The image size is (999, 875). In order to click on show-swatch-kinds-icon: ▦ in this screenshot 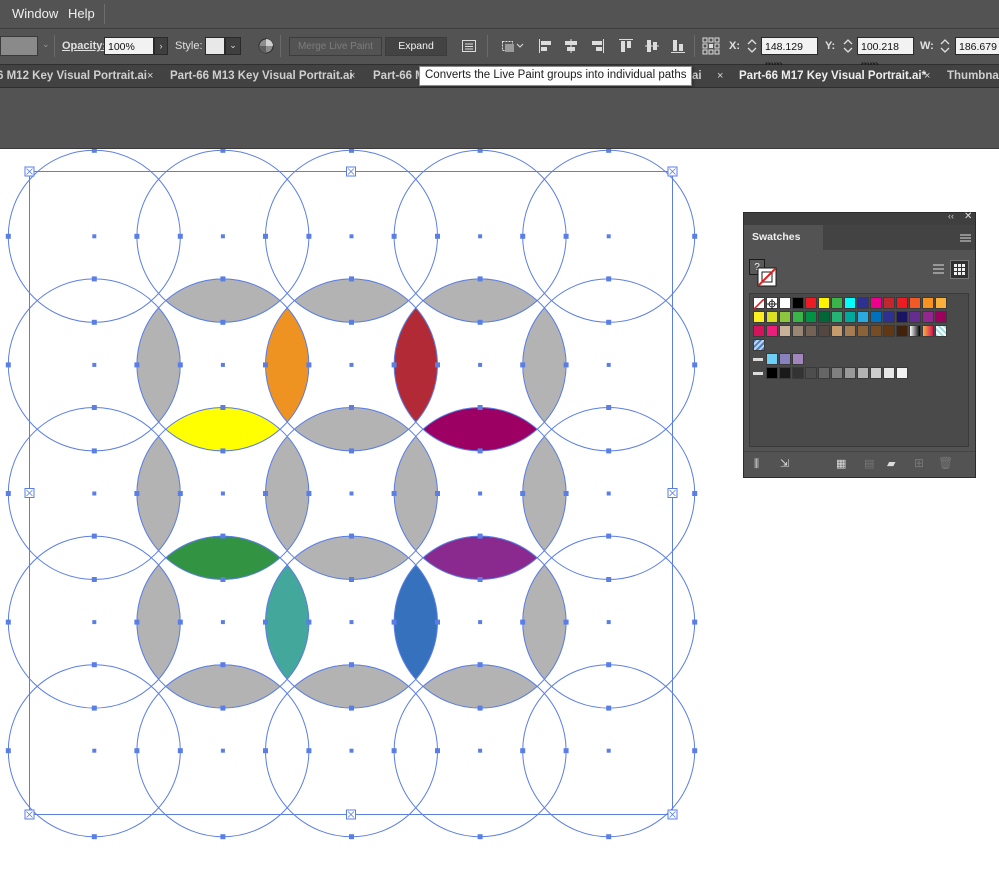, I will do `click(841, 463)`.